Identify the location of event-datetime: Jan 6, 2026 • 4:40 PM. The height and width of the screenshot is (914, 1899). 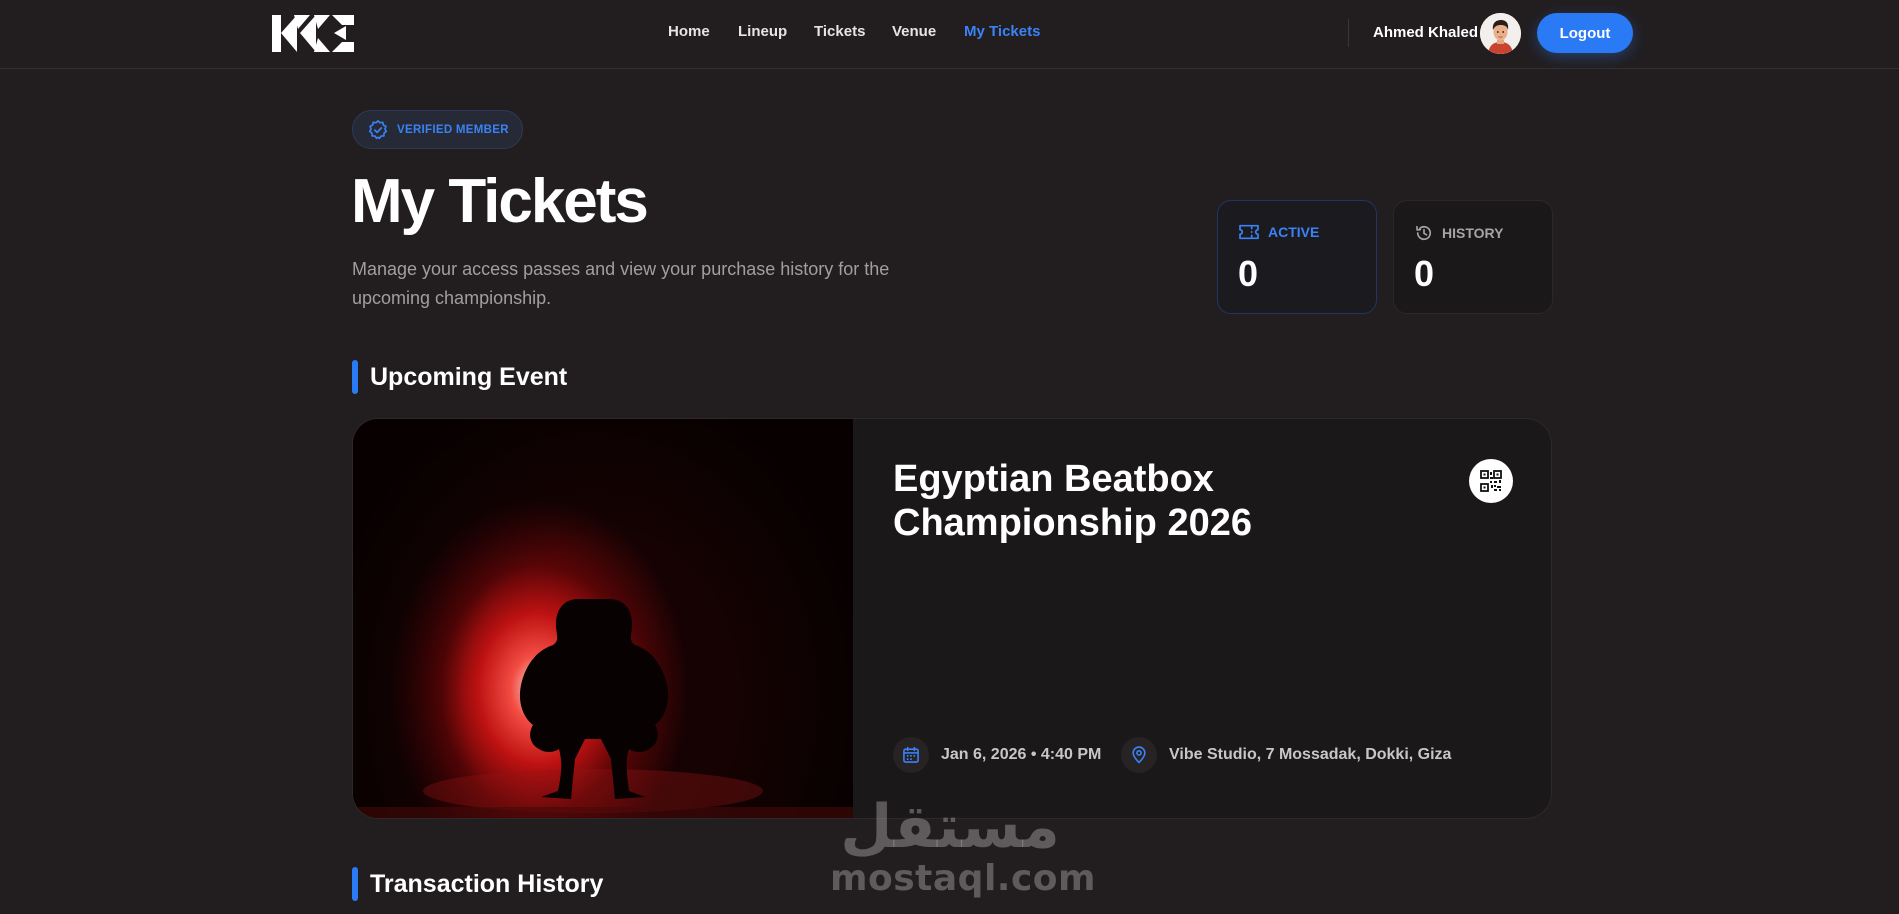
(1021, 754).